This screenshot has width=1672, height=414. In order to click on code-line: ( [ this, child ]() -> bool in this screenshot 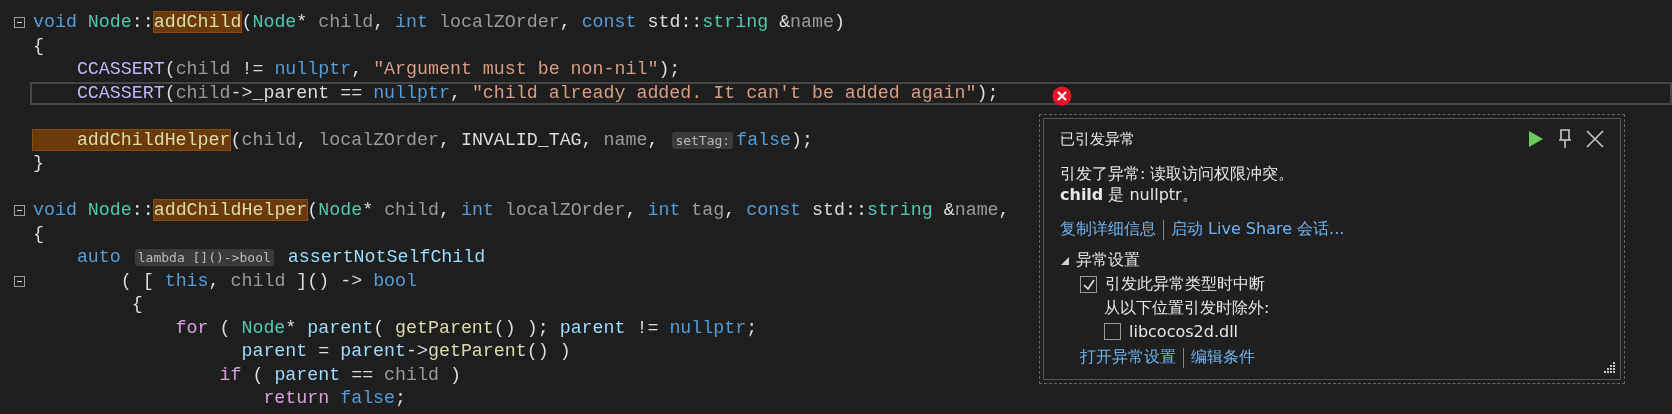, I will do `click(268, 281)`.